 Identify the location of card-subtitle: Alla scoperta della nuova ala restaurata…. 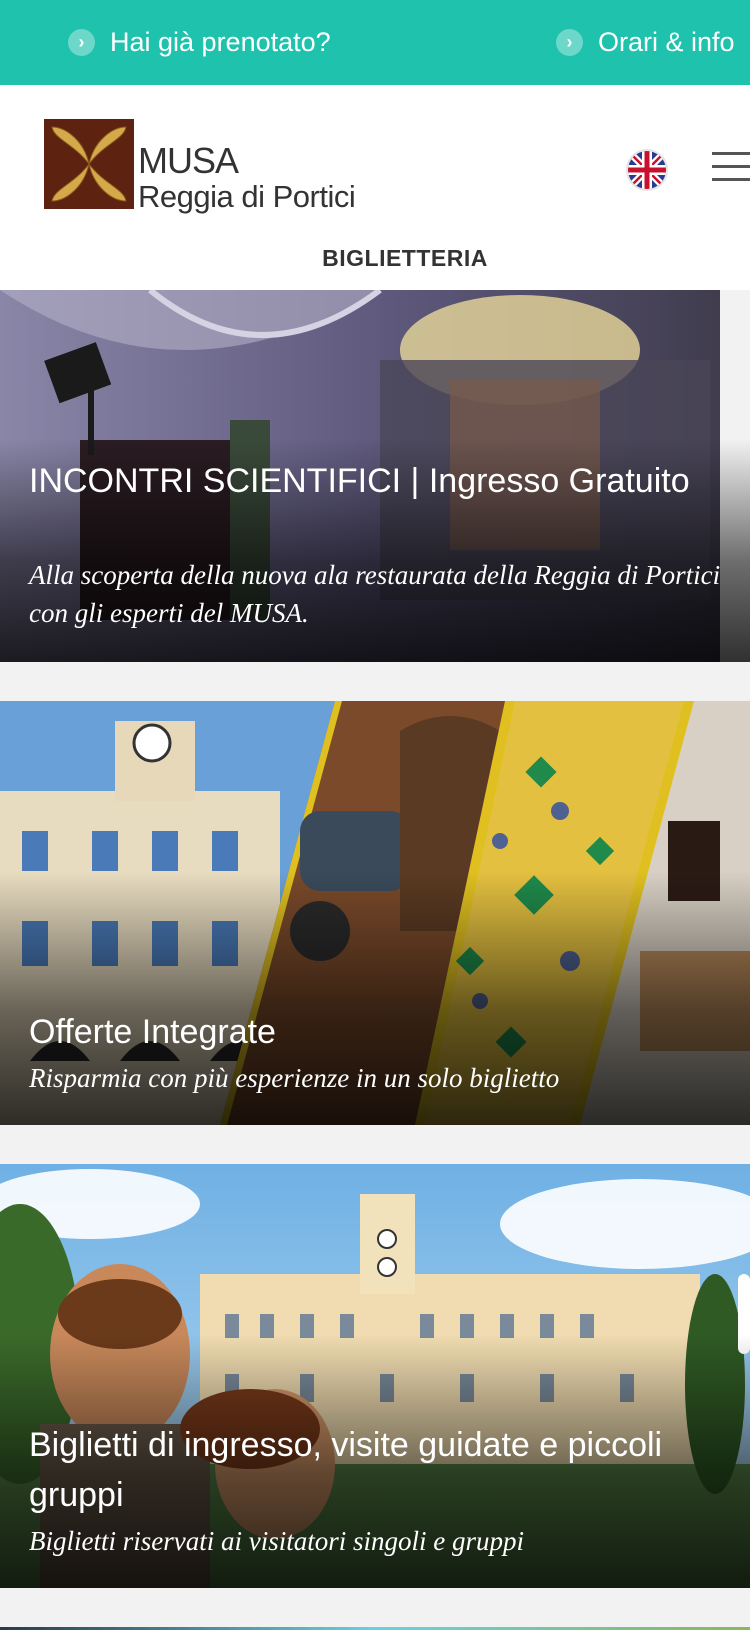
(375, 594).